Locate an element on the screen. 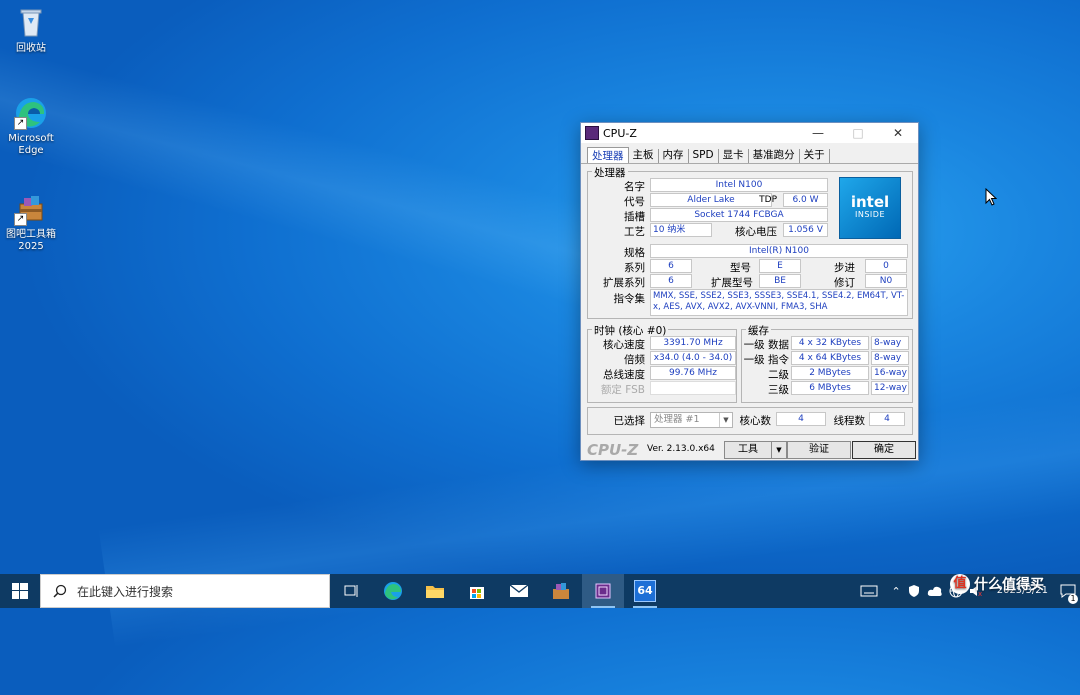 The image size is (1080, 695). tab-about: 关于 is located at coordinates (815, 156).